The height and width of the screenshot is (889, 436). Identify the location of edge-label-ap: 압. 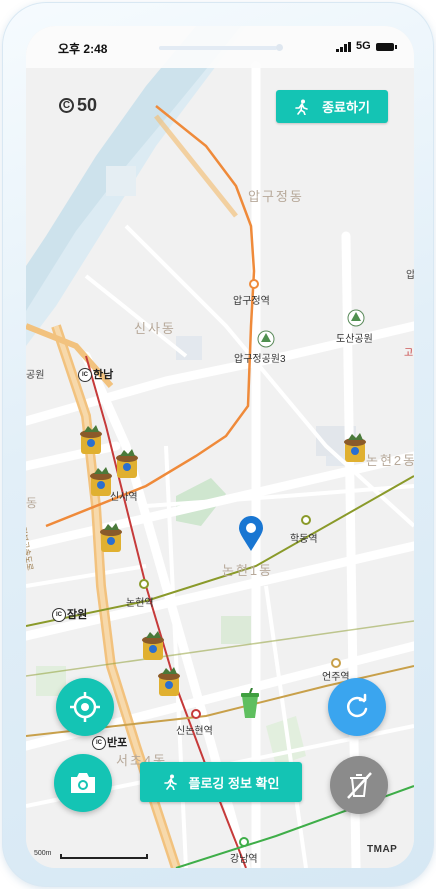
(410, 275).